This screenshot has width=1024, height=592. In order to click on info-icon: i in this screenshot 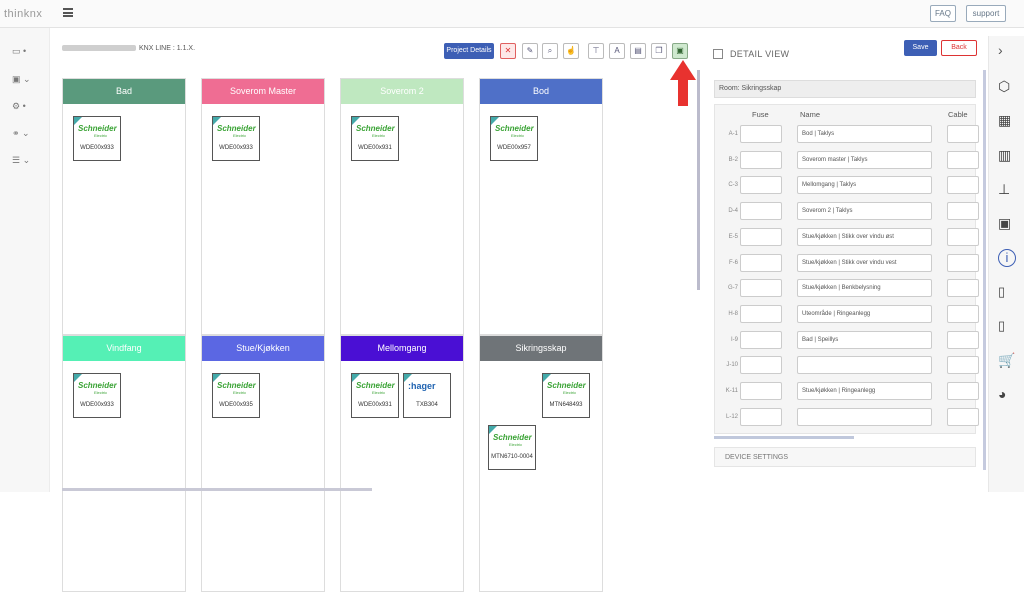, I will do `click(1007, 258)`.